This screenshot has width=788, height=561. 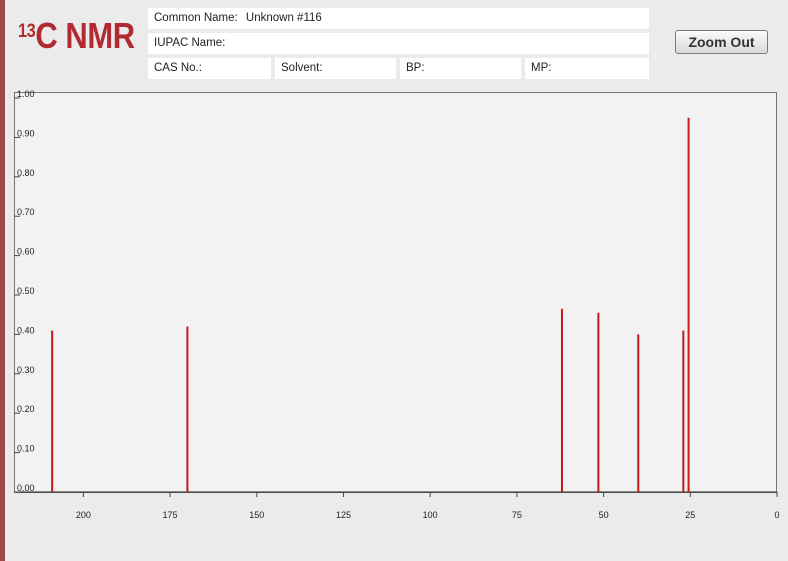 I want to click on x-tick-label: 25, so click(x=690, y=515).